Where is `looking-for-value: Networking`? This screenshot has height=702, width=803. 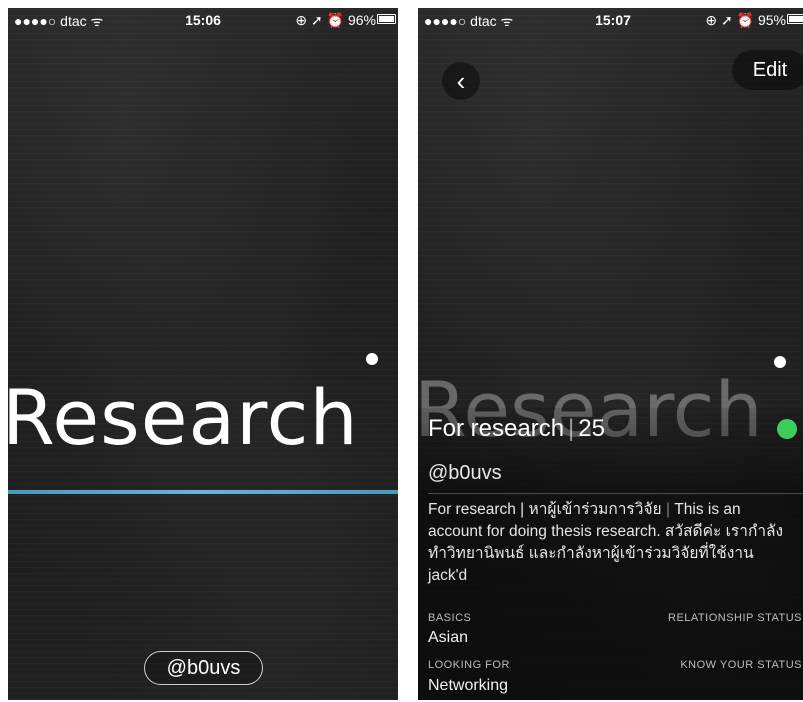 looking-for-value: Networking is located at coordinates (468, 685).